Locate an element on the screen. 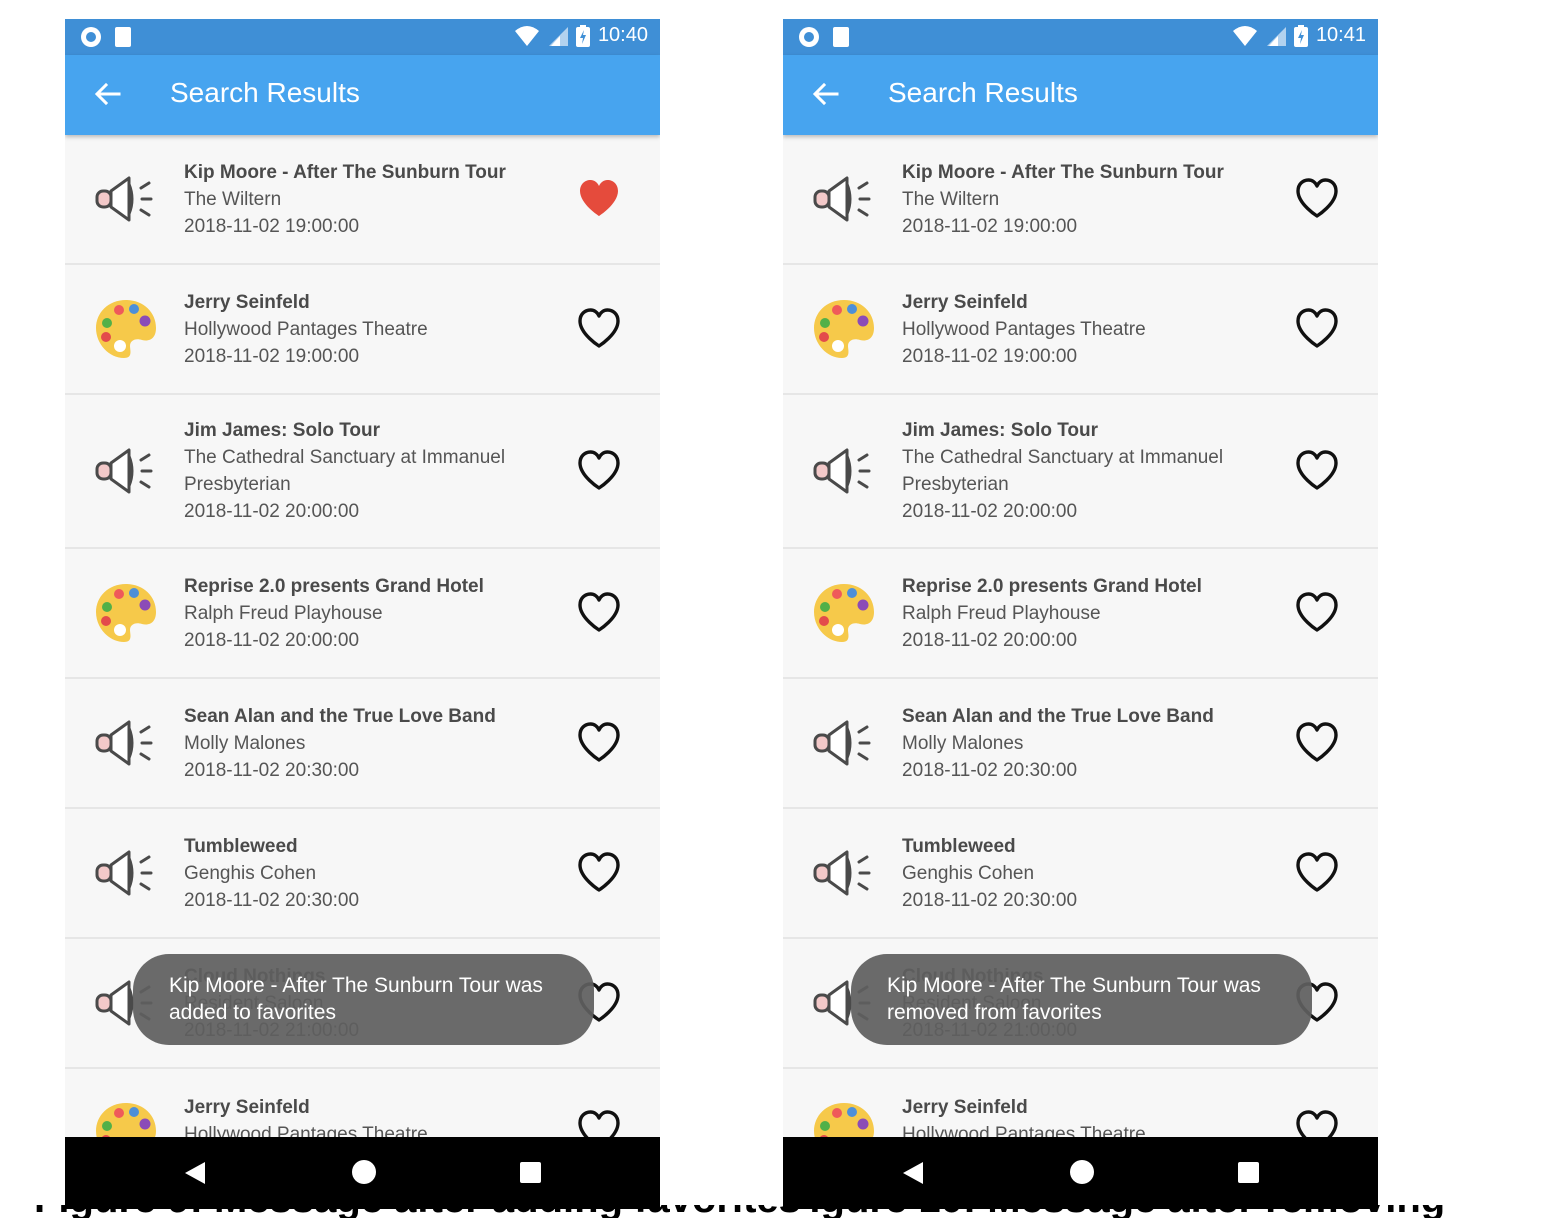  status-bar: 10:41 is located at coordinates (1080, 37).